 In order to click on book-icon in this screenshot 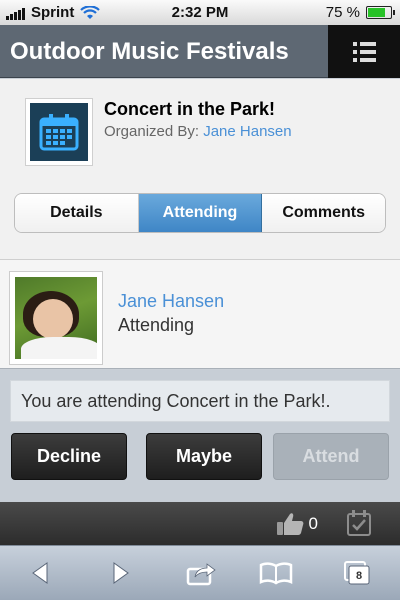, I will do `click(276, 573)`.